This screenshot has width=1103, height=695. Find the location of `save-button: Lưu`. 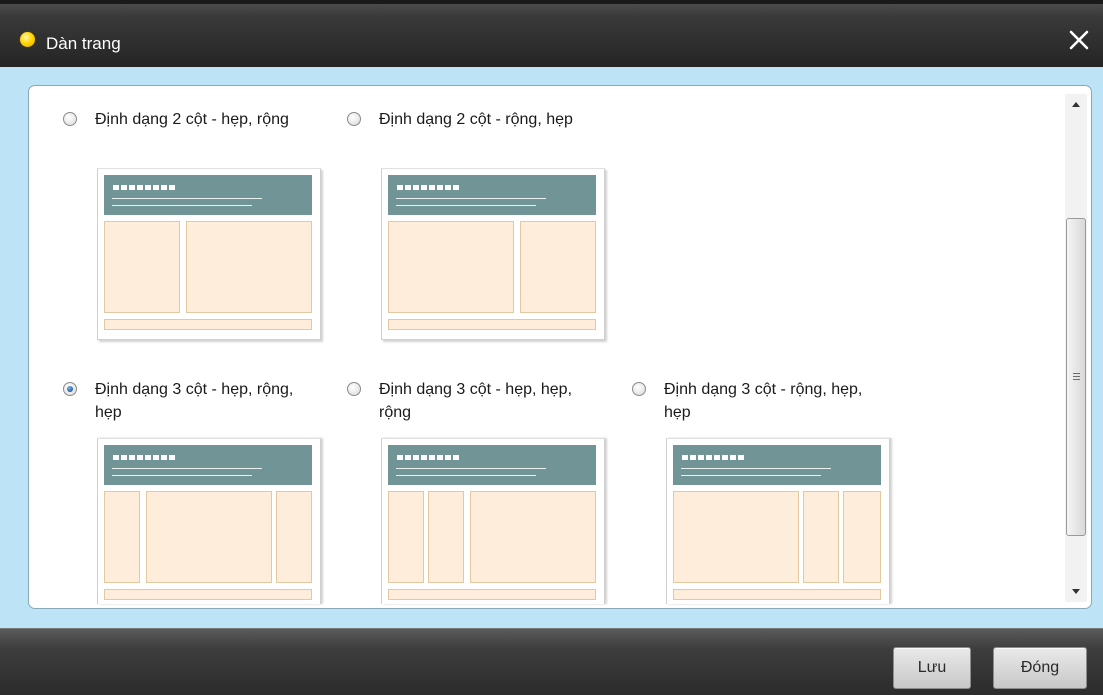

save-button: Lưu is located at coordinates (932, 668).